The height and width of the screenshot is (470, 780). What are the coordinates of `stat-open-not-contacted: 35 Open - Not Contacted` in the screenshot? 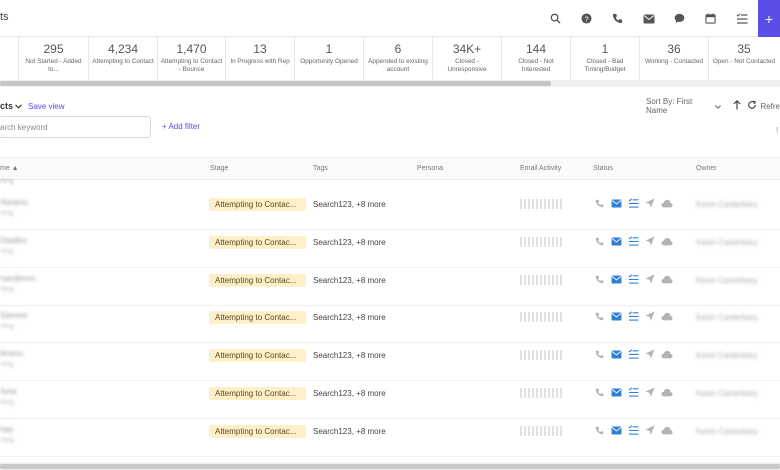 It's located at (744, 58).